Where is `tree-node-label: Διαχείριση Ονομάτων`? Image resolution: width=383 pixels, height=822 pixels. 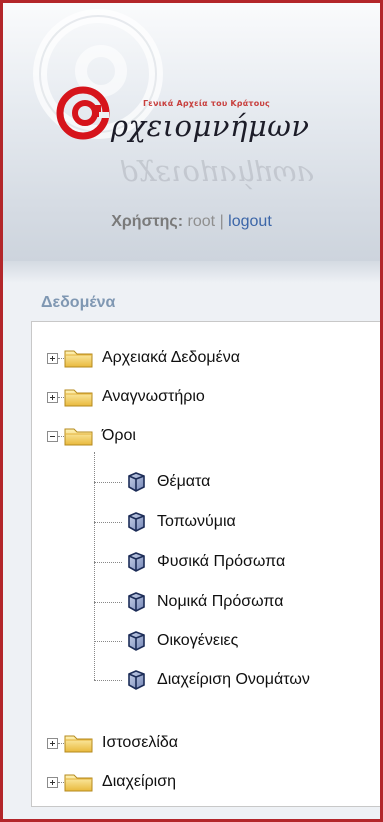
tree-node-label: Διαχείριση Ονομάτων is located at coordinates (233, 679).